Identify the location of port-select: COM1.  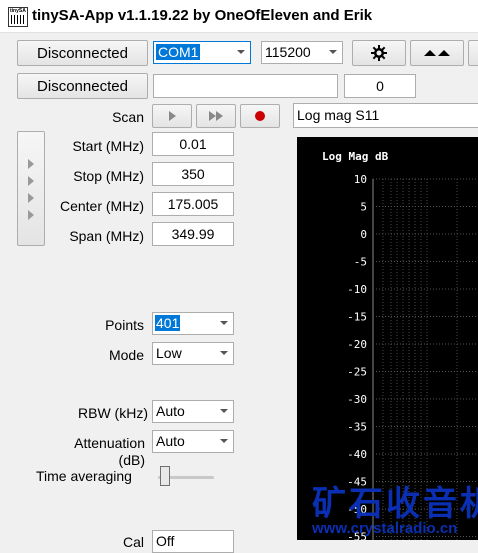
(202, 52).